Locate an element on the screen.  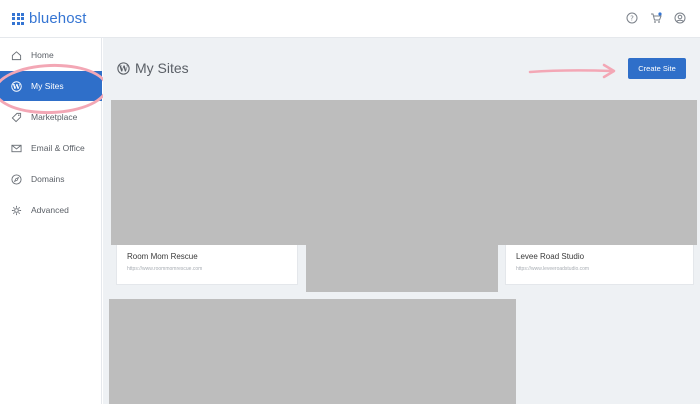
page-title: W My Sites is located at coordinates (153, 68).